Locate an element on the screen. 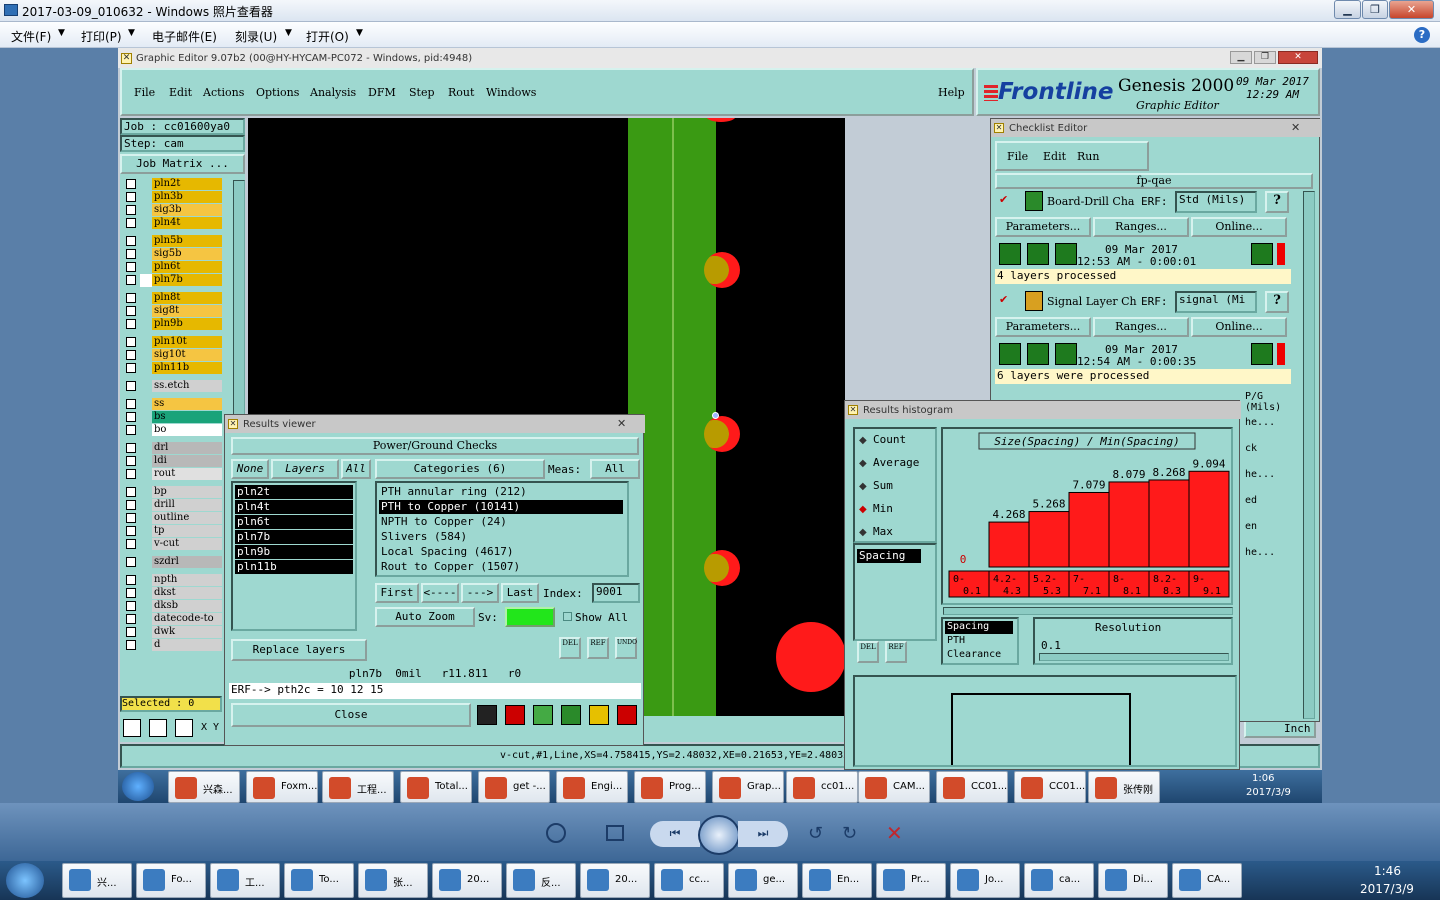 Image resolution: width=1440 pixels, height=900 pixels. layer-row: pln3b is located at coordinates (176, 197).